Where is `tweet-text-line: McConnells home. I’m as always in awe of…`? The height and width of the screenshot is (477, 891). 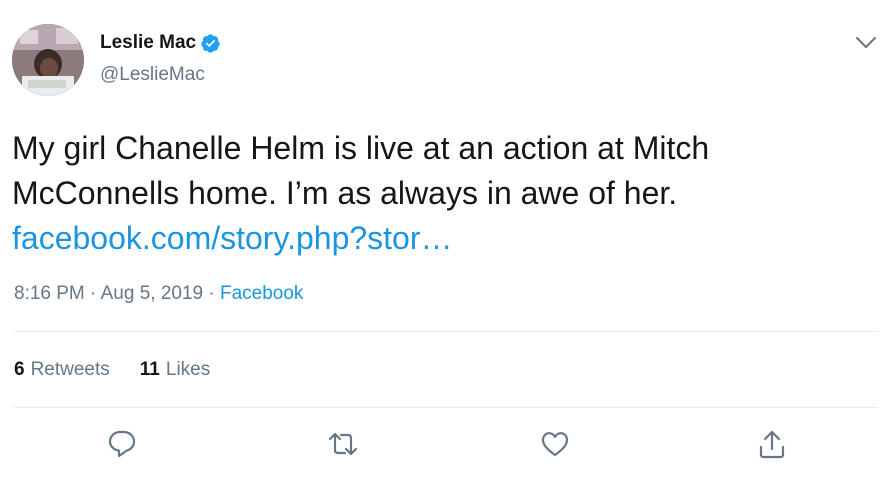
tweet-text-line: McConnells home. I’m as always in awe of… is located at coordinates (345, 193).